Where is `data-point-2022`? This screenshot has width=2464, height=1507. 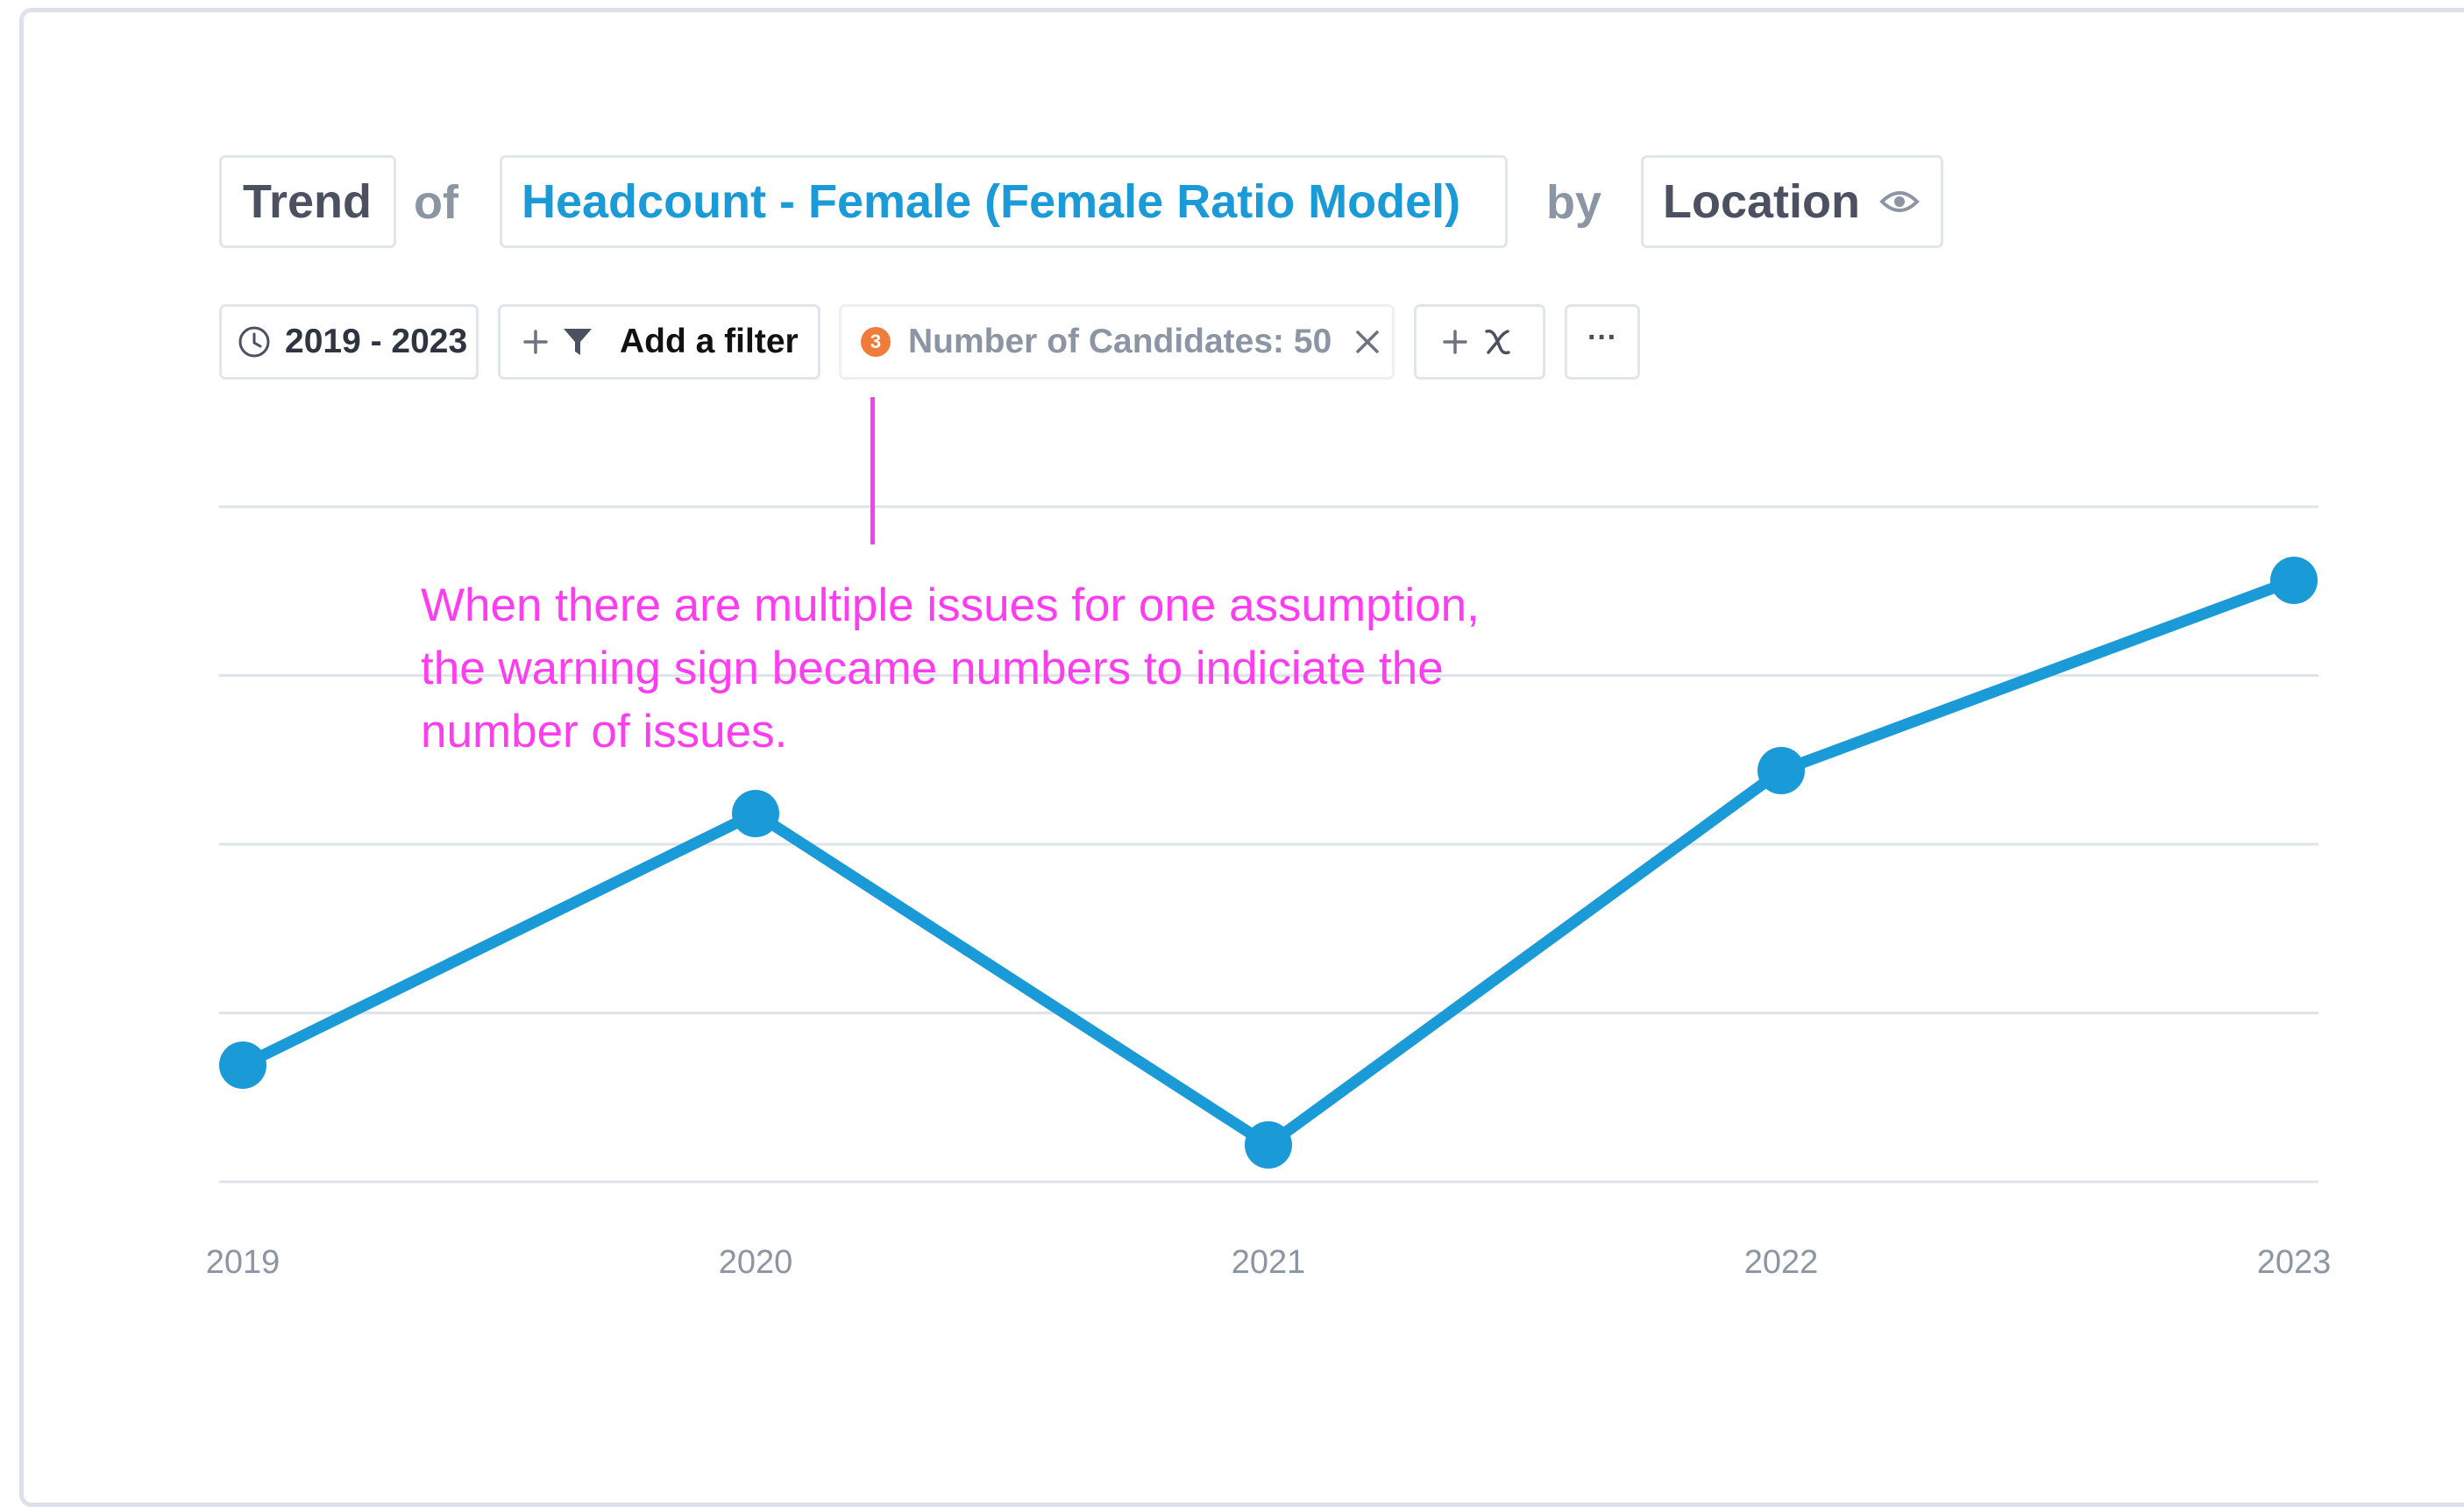
data-point-2022 is located at coordinates (1781, 770).